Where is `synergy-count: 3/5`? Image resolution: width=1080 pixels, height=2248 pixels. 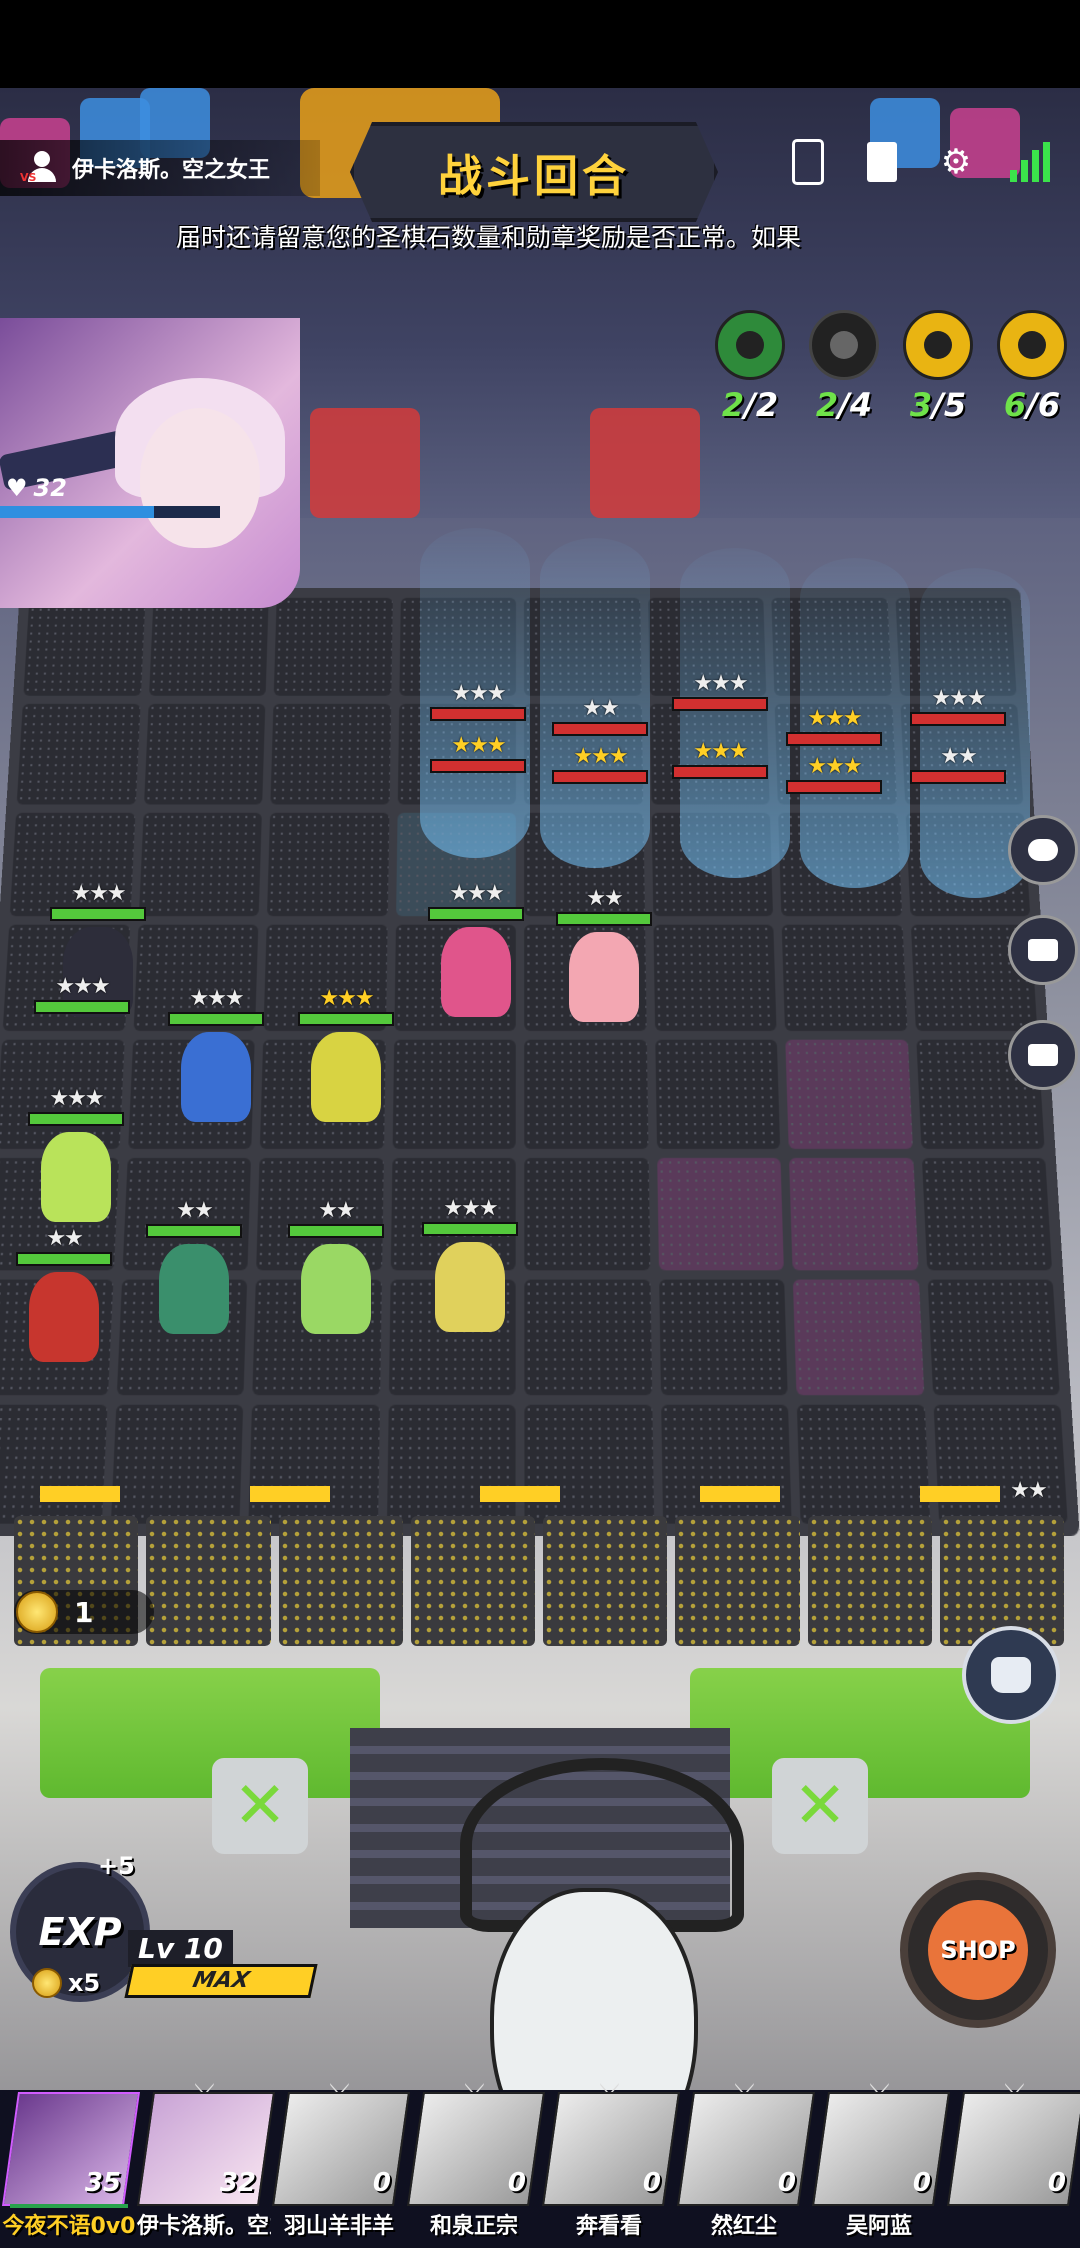
synergy-count: 3/5 is located at coordinates (938, 405).